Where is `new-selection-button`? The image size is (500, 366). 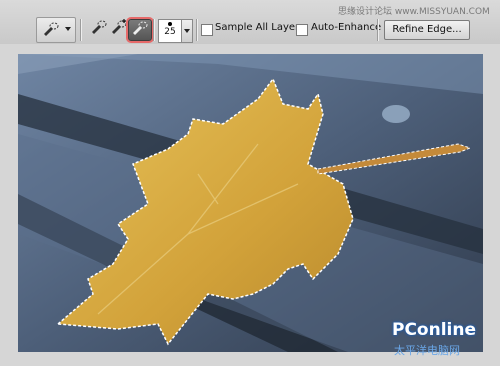 new-selection-button is located at coordinates (99, 29).